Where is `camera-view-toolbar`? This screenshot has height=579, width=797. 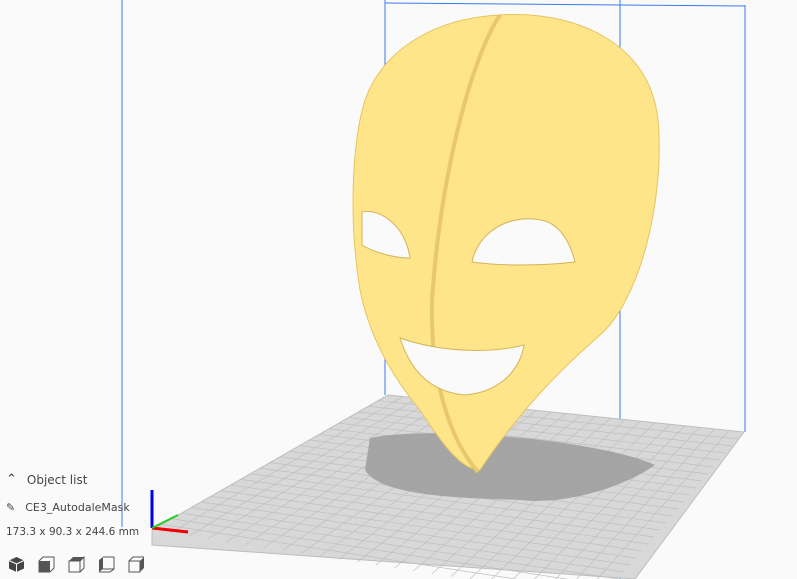 camera-view-toolbar is located at coordinates (76, 564).